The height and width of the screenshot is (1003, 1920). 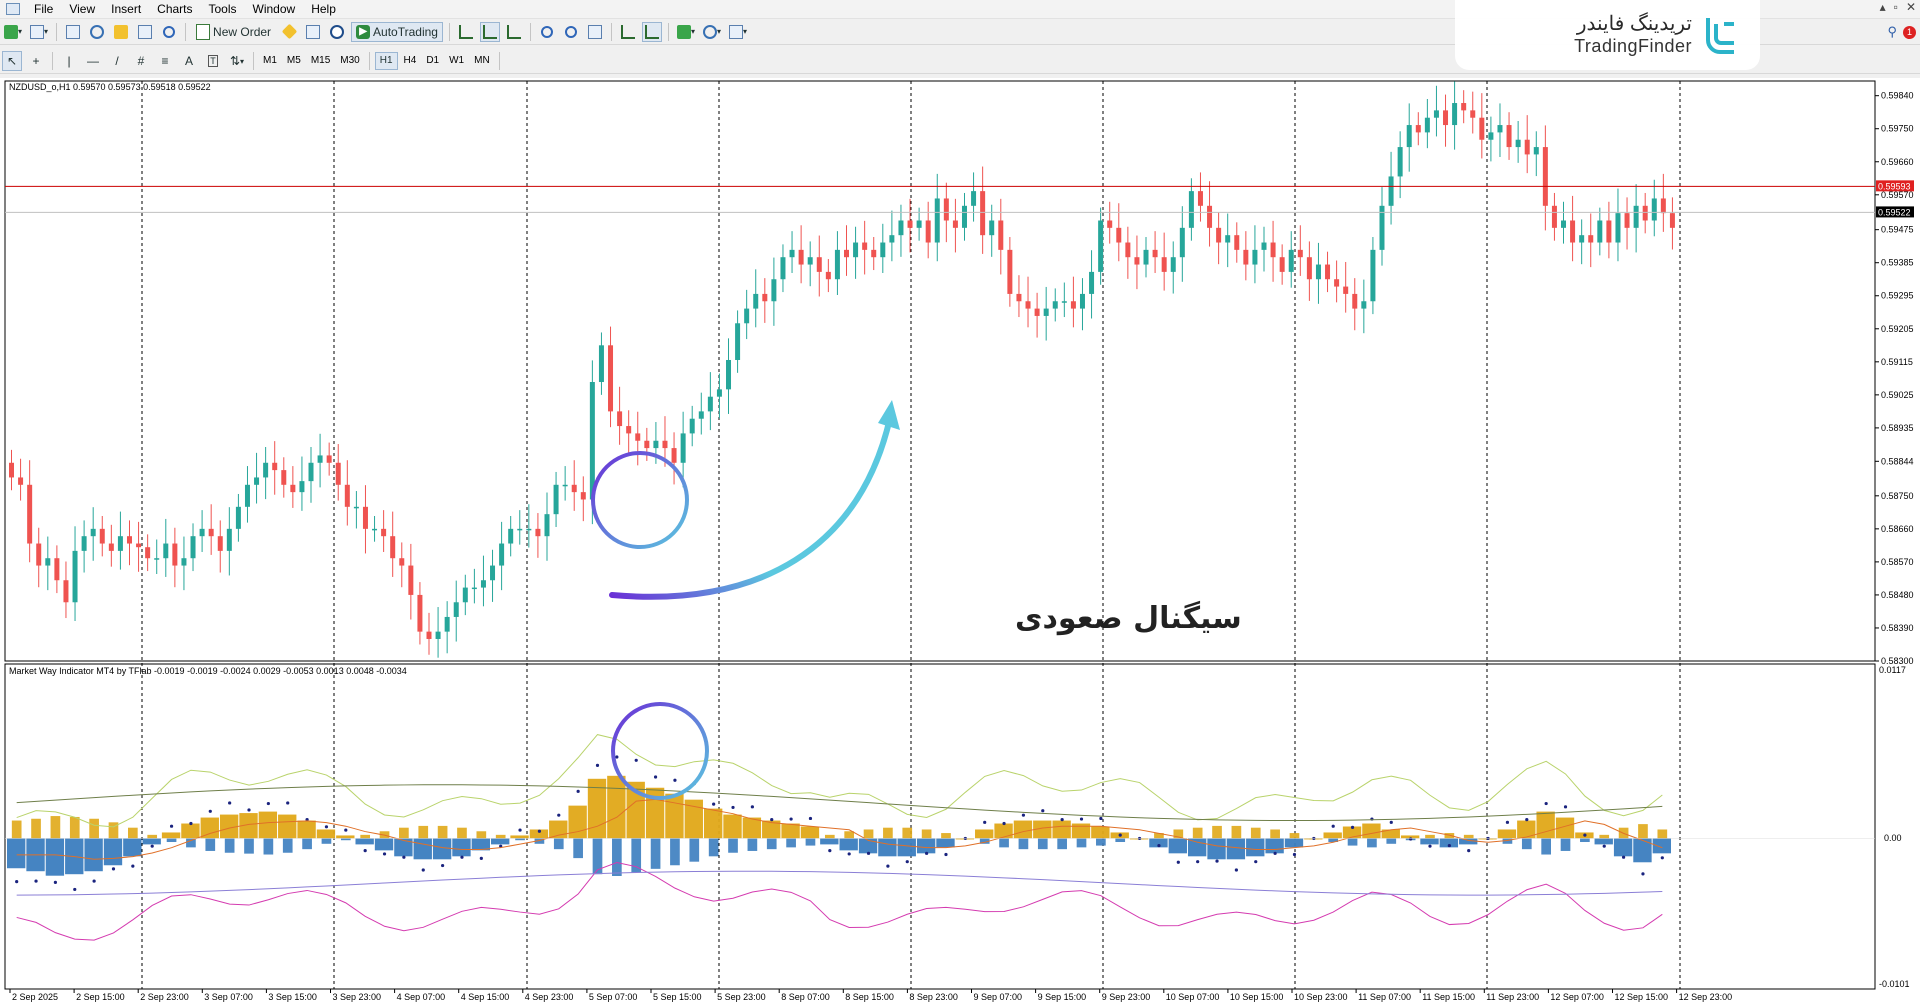 What do you see at coordinates (223, 9) in the screenshot?
I see `menu-tools: Tools` at bounding box center [223, 9].